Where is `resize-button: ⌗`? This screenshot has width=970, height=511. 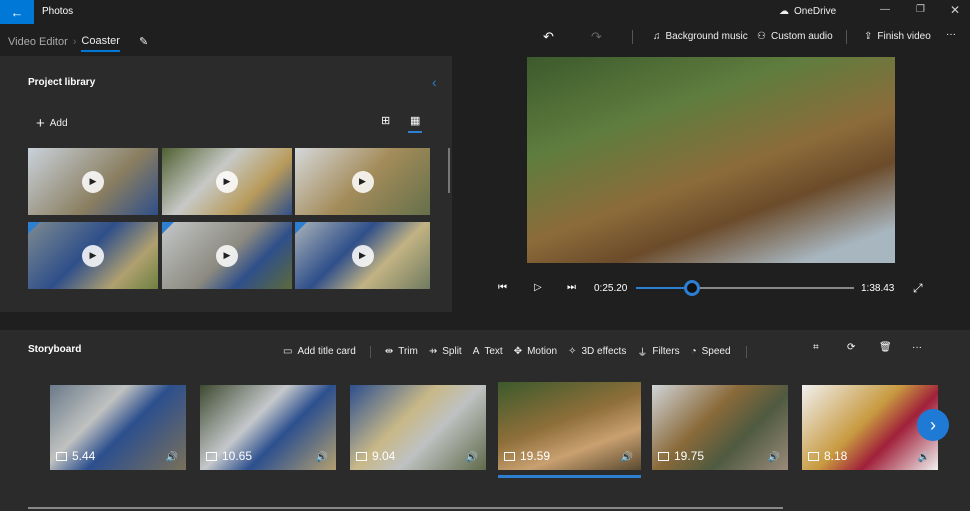 resize-button: ⌗ is located at coordinates (816, 347).